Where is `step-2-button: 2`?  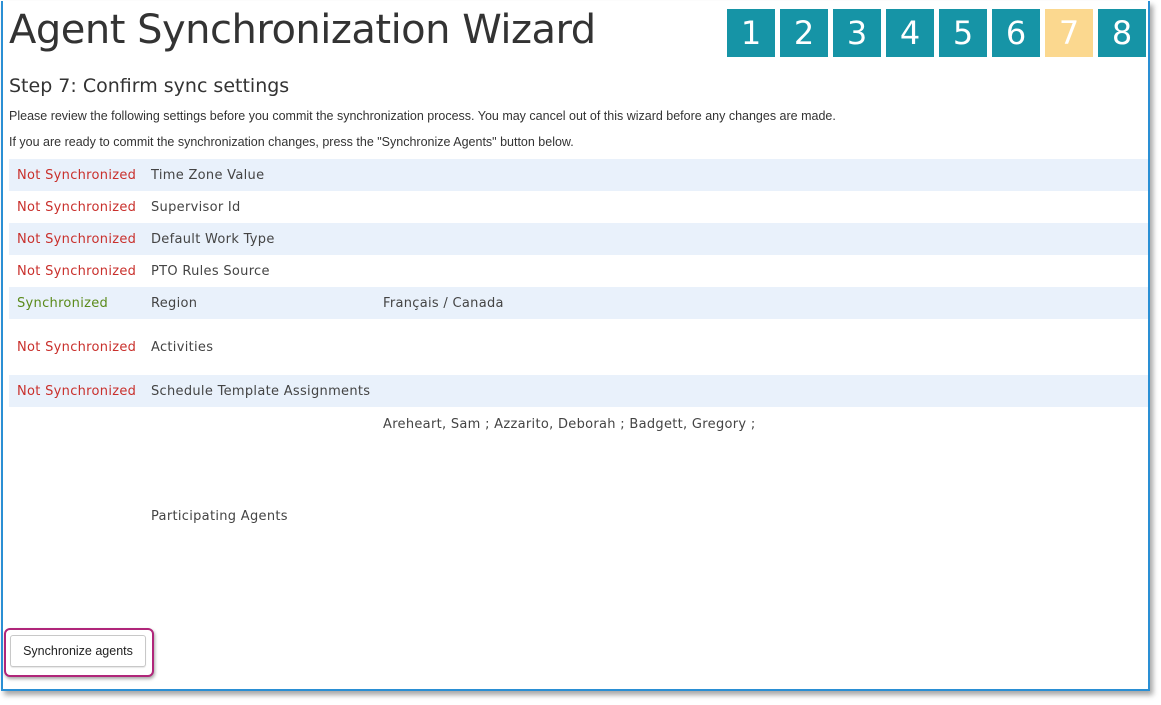
step-2-button: 2 is located at coordinates (804, 33).